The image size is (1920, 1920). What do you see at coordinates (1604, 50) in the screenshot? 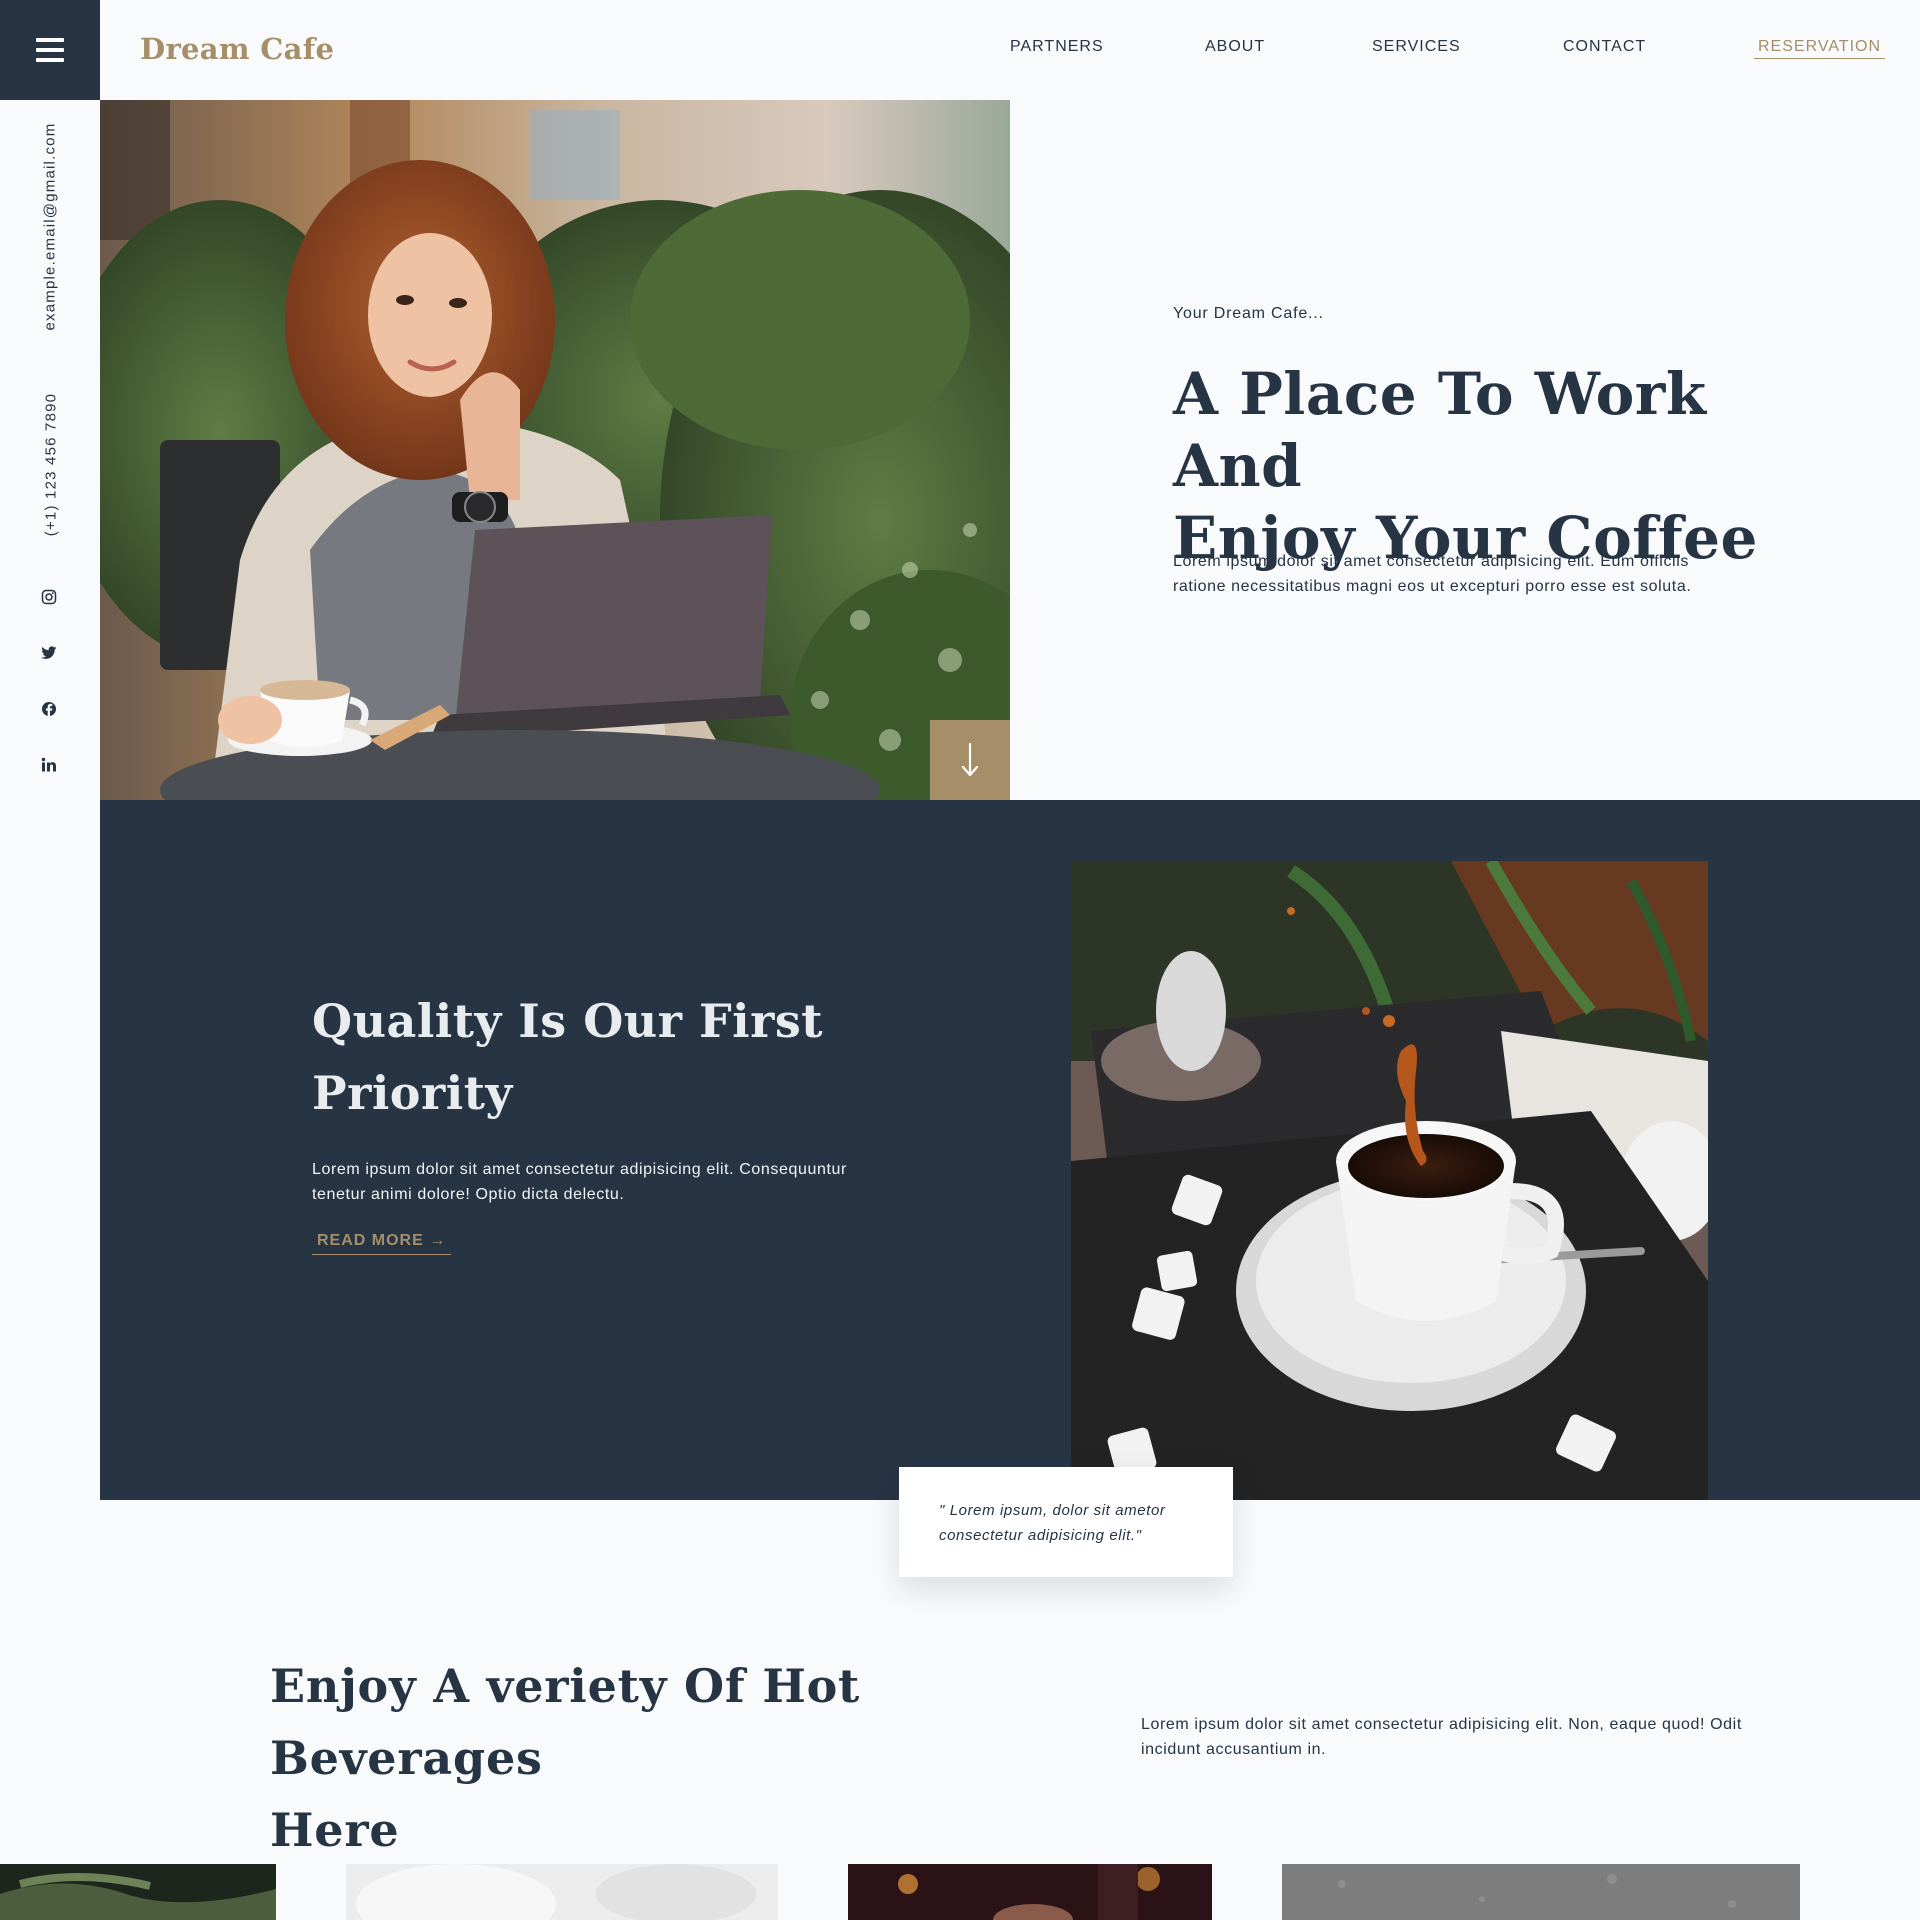
I see `nav-contact: CONTACT` at bounding box center [1604, 50].